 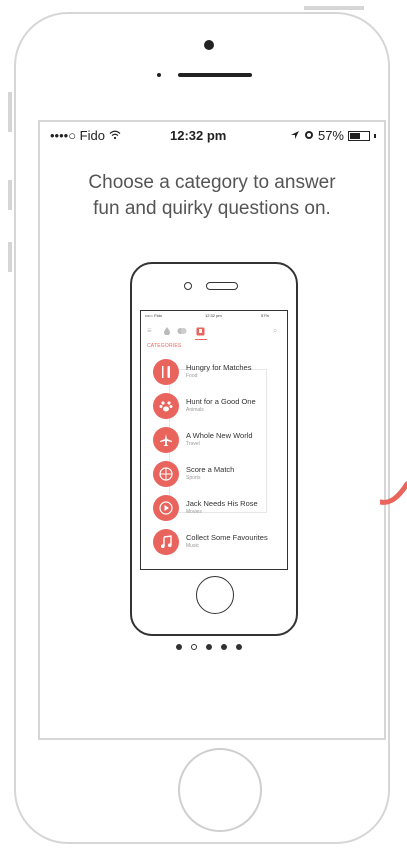 I want to click on illustration-nav: ≡ ⌕, so click(x=214, y=332).